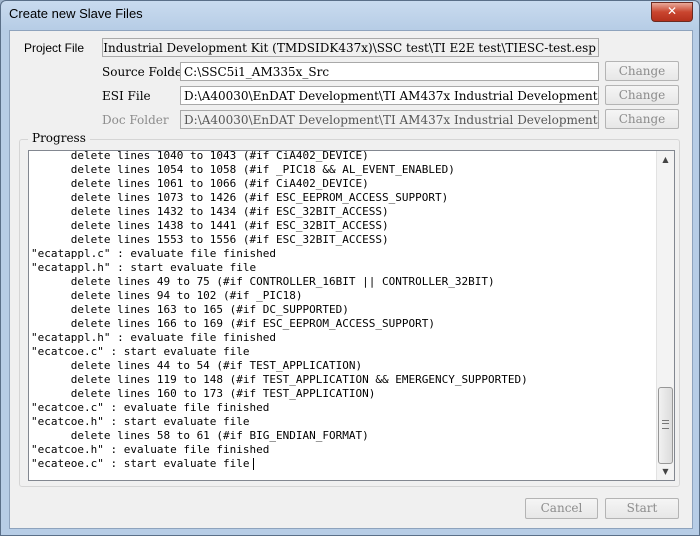  Describe the element at coordinates (140, 421) in the screenshot. I see `log-line: "ecatcoe.h" : start evaluate file` at that location.